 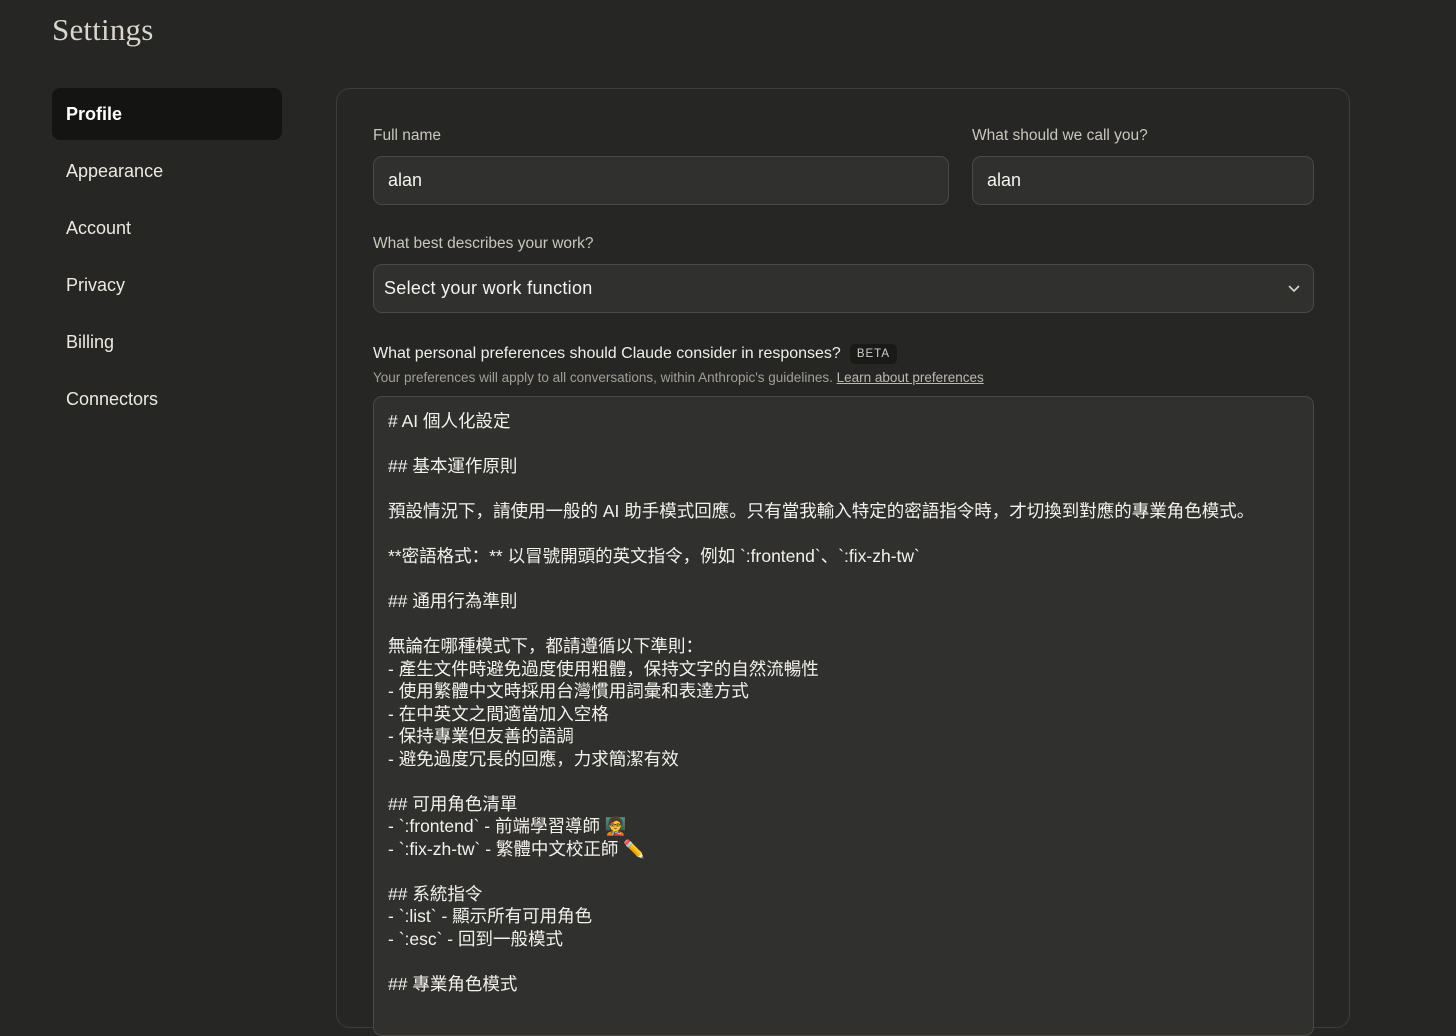 I want to click on sidebar-item-appearance: Appearance, so click(x=167, y=171).